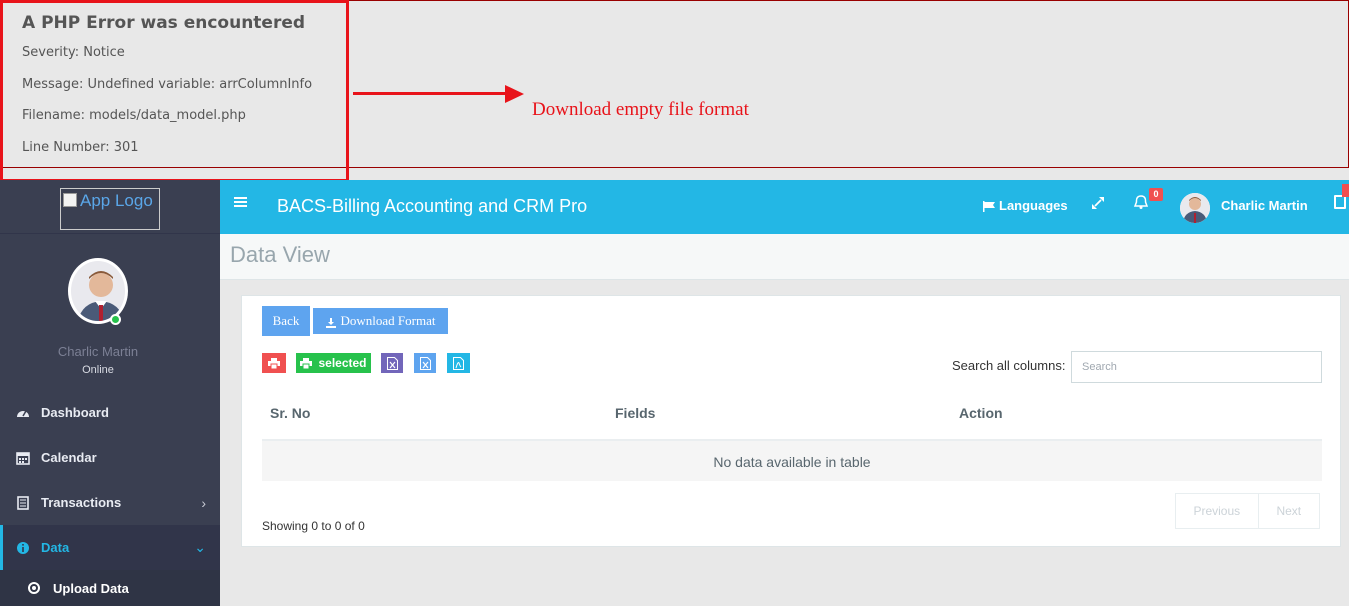 The image size is (1349, 606). I want to click on sidebar-item-transactions: Transactions ›, so click(110, 502).